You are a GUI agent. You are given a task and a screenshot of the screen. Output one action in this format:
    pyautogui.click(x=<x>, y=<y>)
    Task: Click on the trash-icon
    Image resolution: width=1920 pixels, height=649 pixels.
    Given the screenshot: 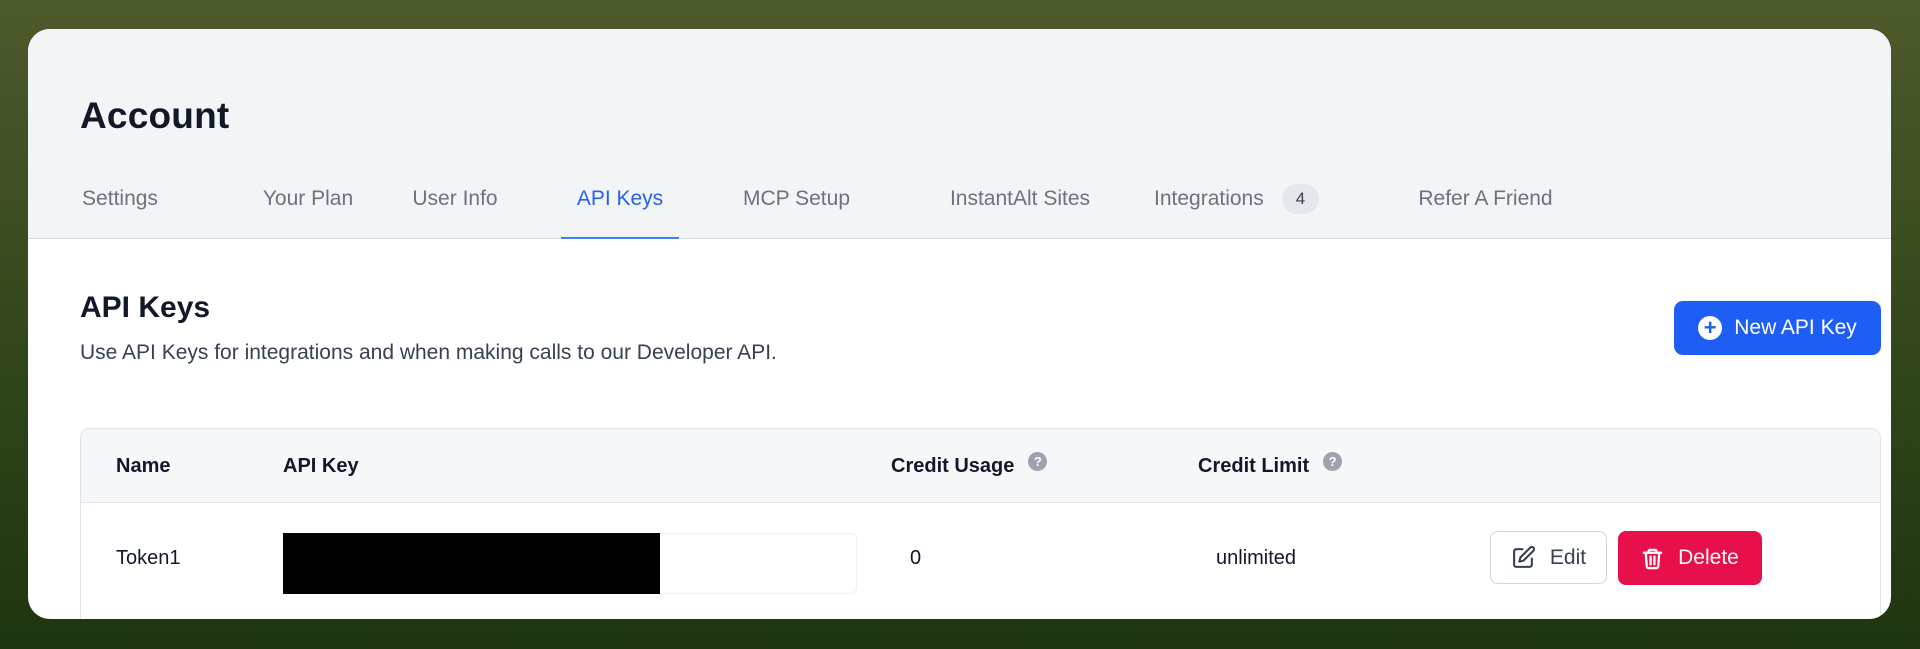 What is the action you would take?
    pyautogui.click(x=1652, y=558)
    